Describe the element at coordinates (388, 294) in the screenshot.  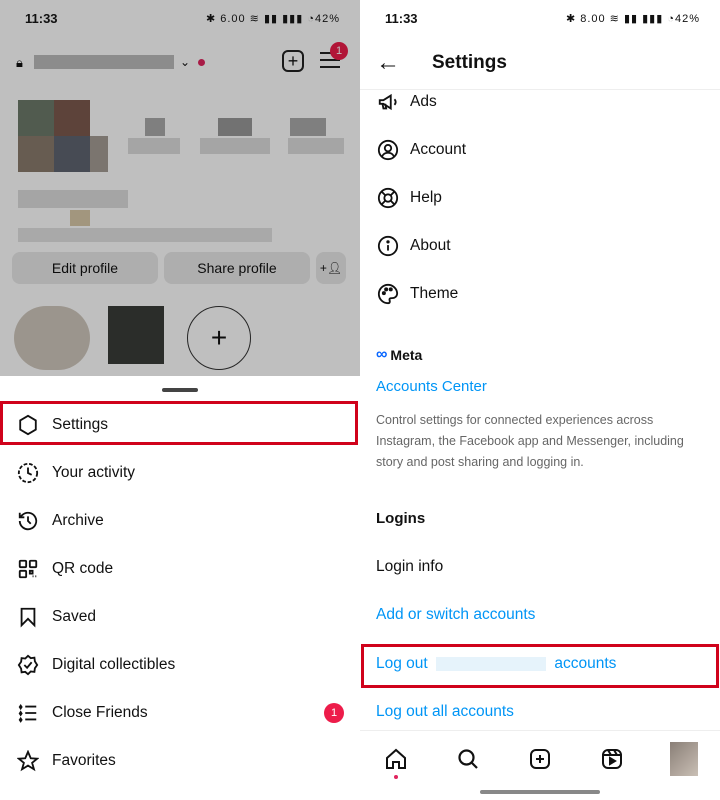
I see `palette-icon` at that location.